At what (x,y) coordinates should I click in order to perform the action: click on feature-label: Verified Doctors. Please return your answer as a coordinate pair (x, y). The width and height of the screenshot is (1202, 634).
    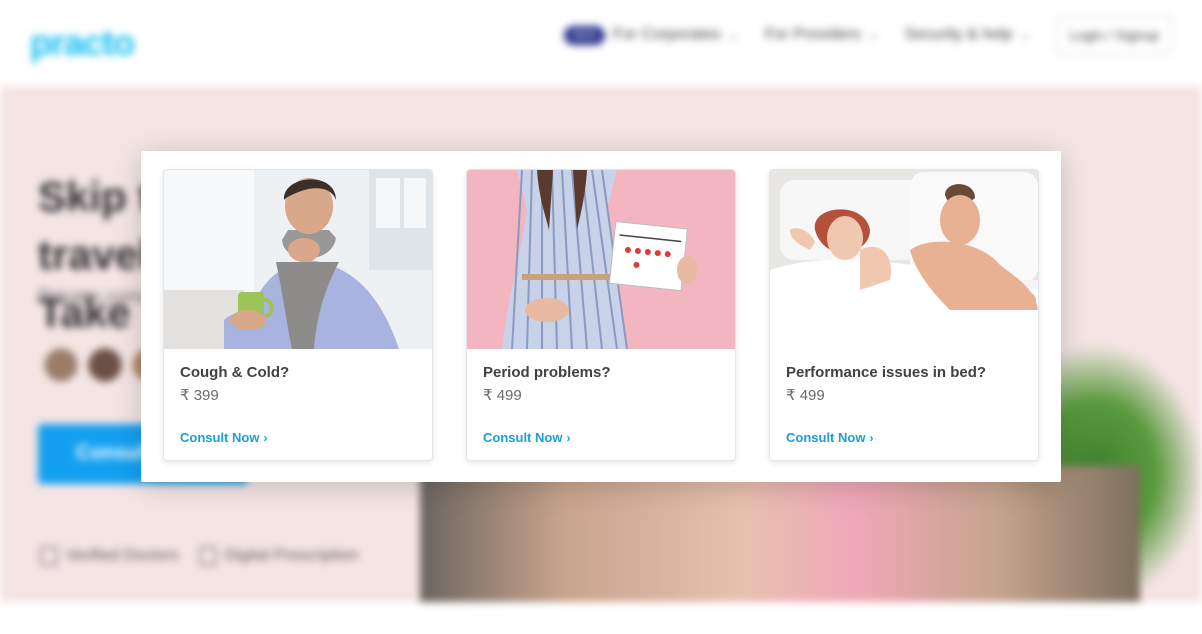
    Looking at the image, I should click on (122, 555).